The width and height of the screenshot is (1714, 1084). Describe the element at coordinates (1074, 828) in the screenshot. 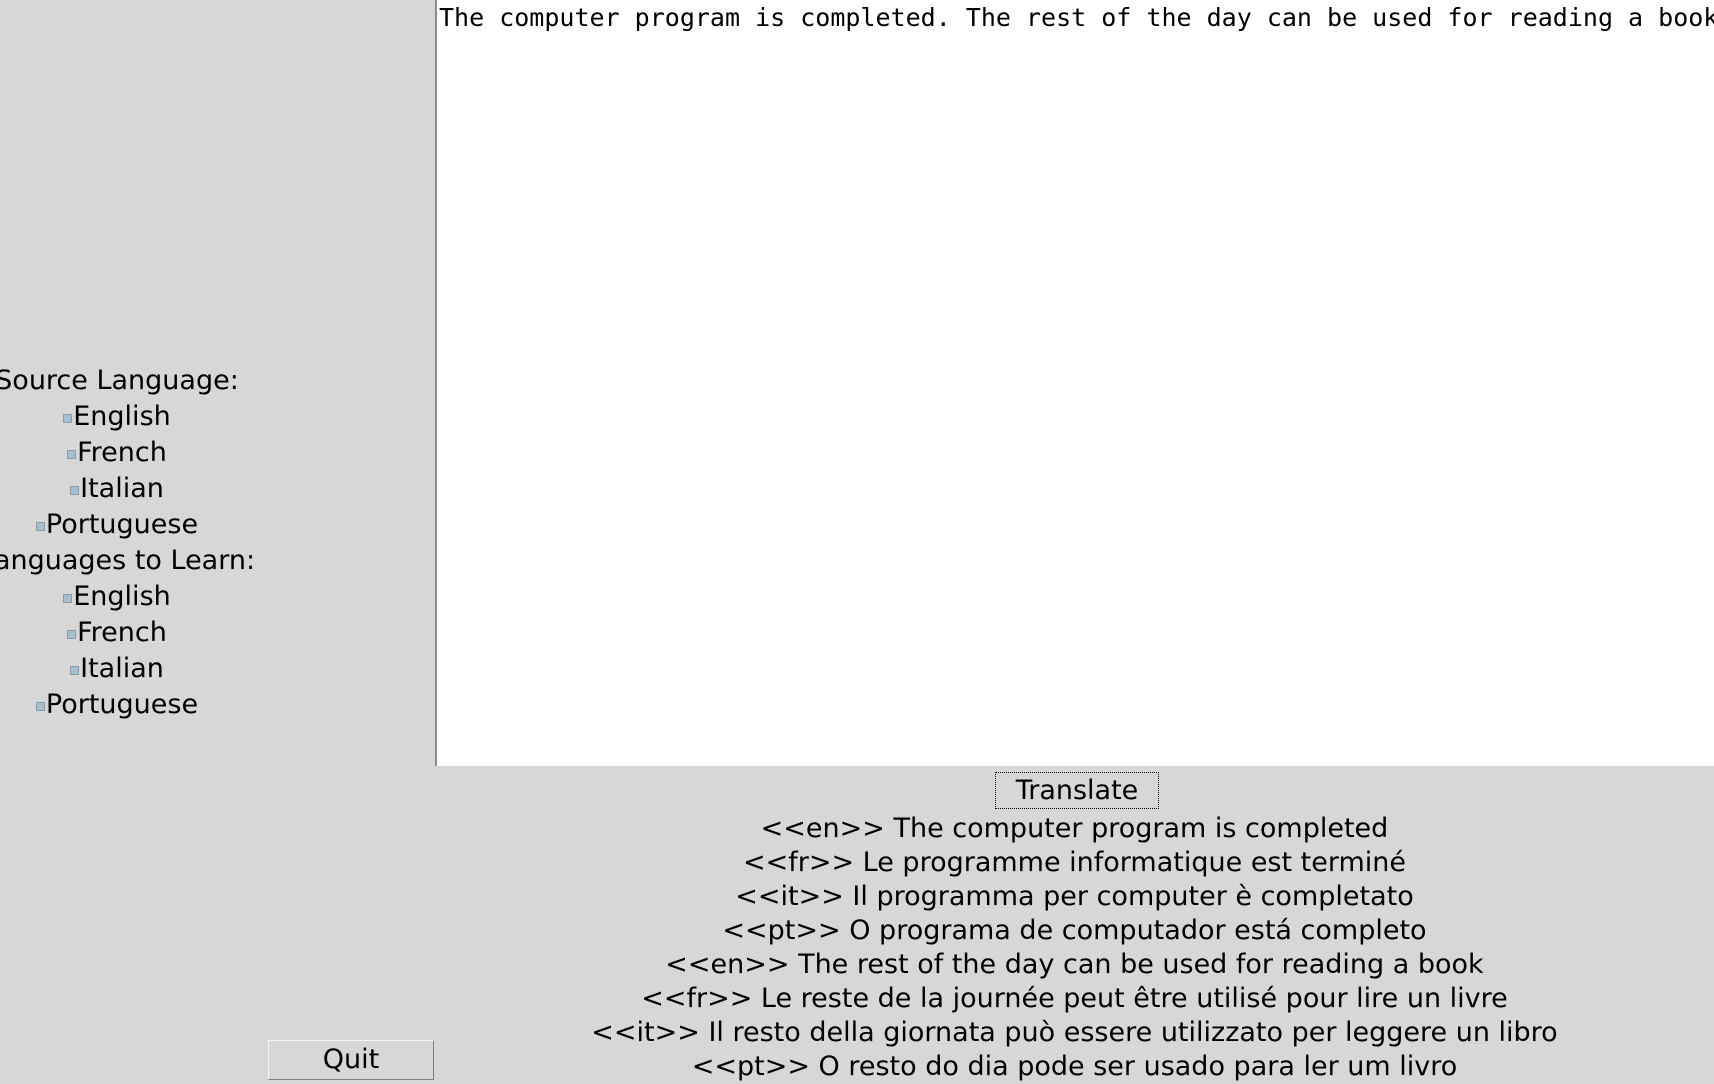

I see `translation-line: <<en>> The computer program is completed` at that location.